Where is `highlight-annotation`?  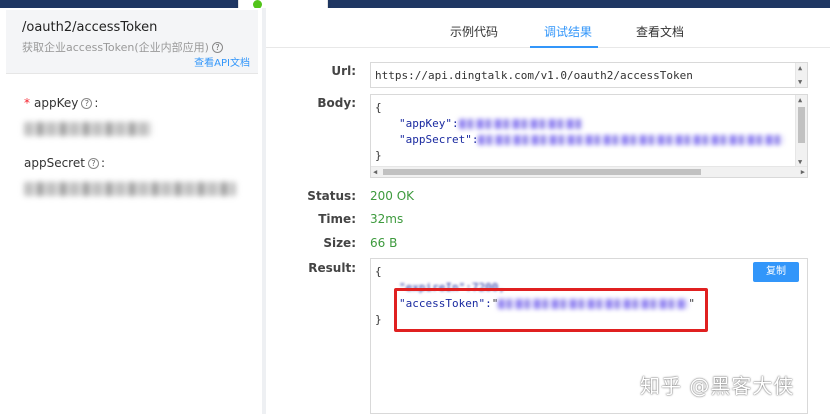
highlight-annotation is located at coordinates (551, 310).